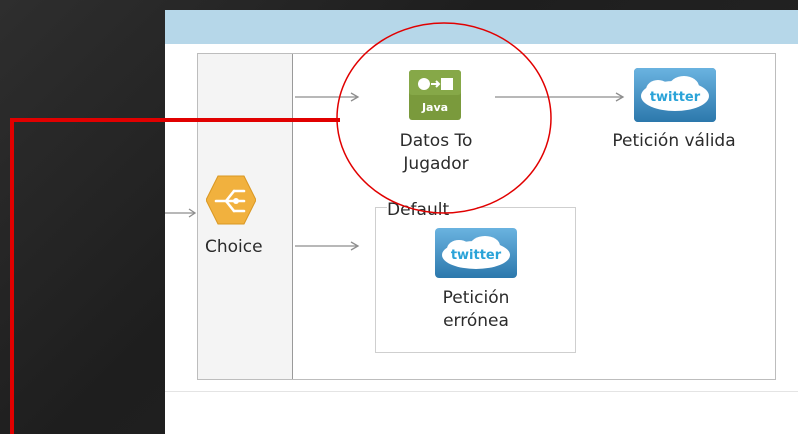 The height and width of the screenshot is (434, 798). I want to click on java-transformer-icon: Java, so click(435, 95).